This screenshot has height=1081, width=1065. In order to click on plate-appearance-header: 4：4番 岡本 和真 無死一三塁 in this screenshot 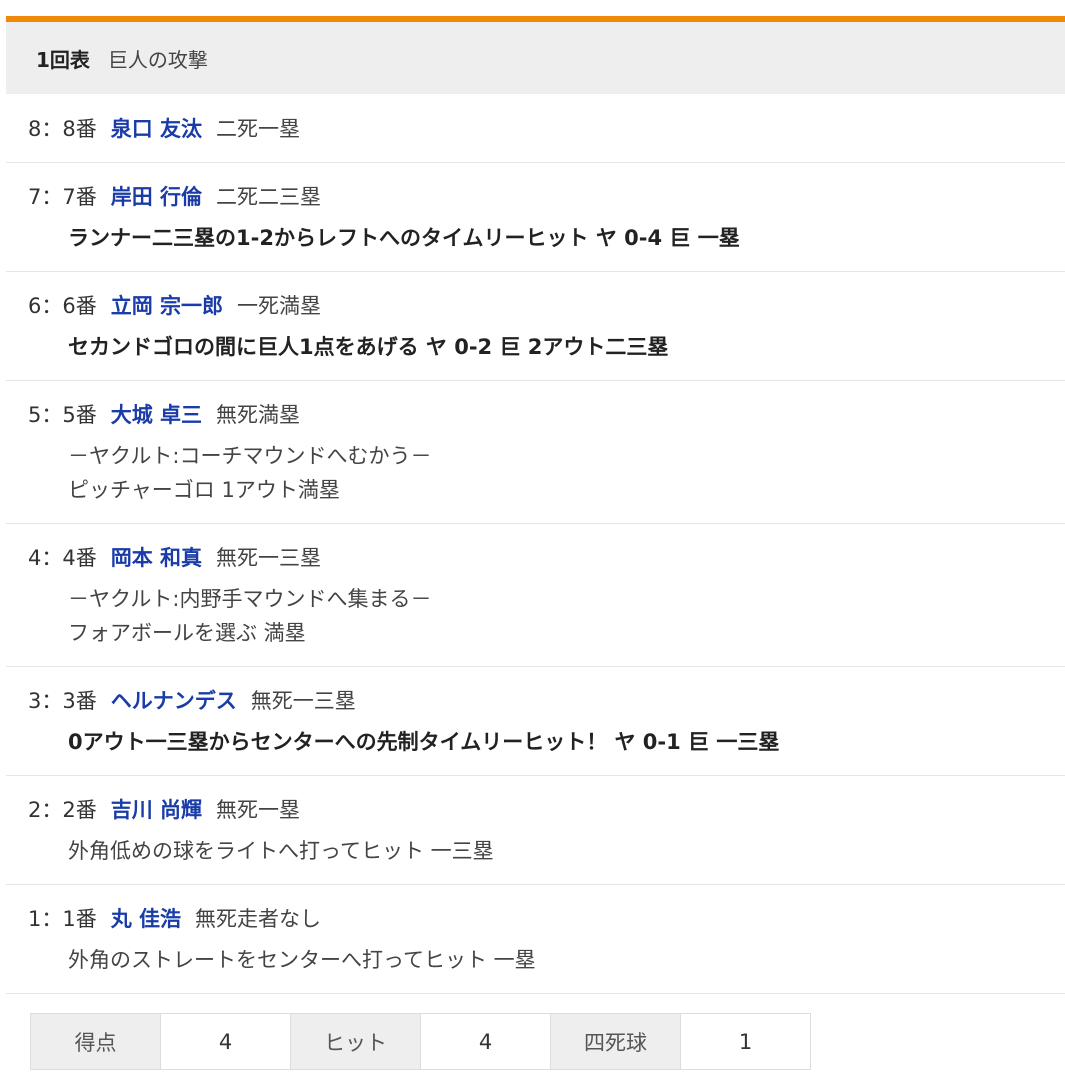, I will do `click(546, 553)`.